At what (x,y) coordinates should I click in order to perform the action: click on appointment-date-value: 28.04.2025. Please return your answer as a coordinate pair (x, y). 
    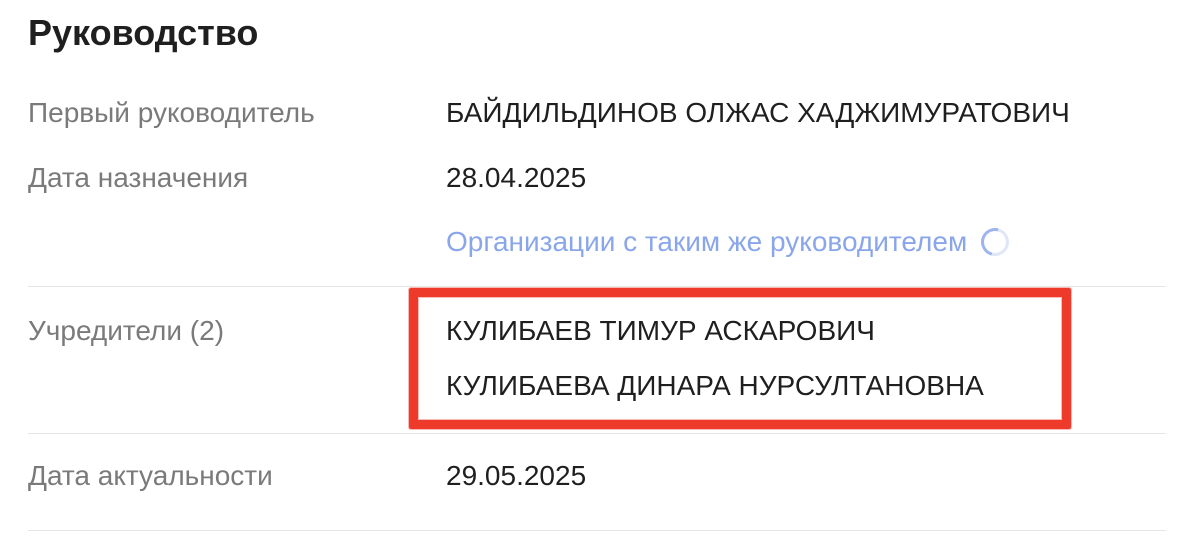
    Looking at the image, I should click on (516, 177).